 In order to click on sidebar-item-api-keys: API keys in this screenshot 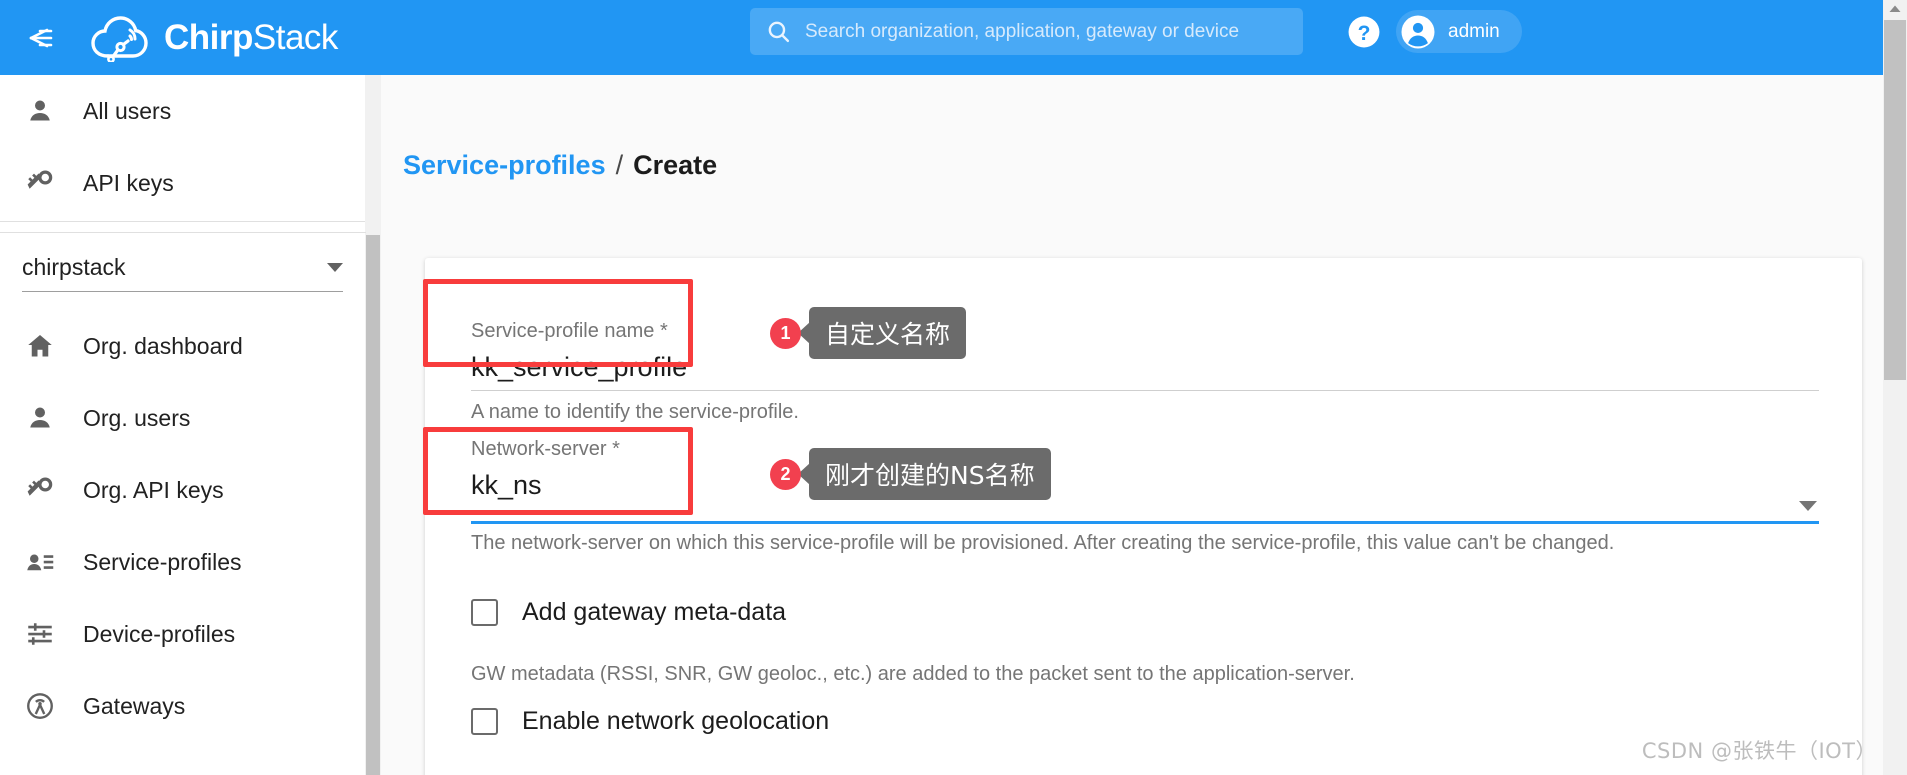, I will do `click(182, 183)`.